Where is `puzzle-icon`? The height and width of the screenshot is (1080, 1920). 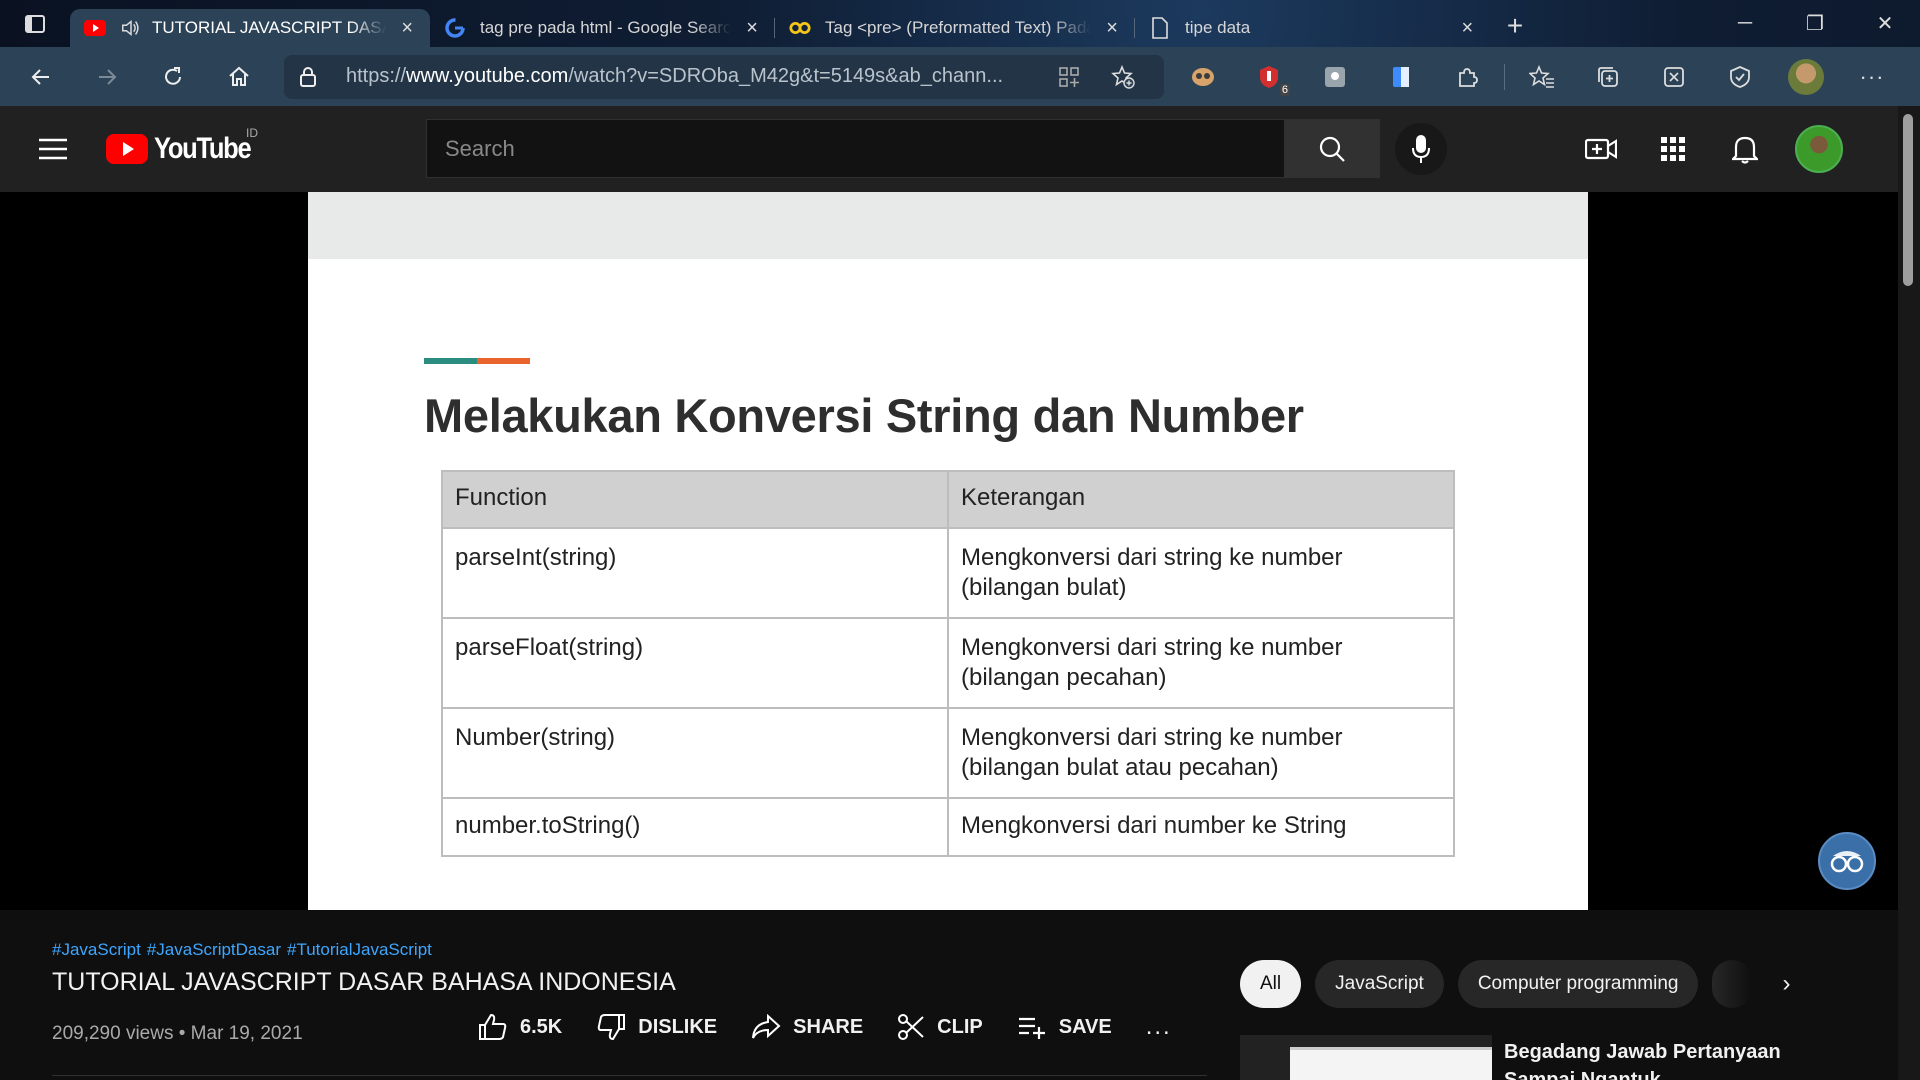 puzzle-icon is located at coordinates (1468, 77).